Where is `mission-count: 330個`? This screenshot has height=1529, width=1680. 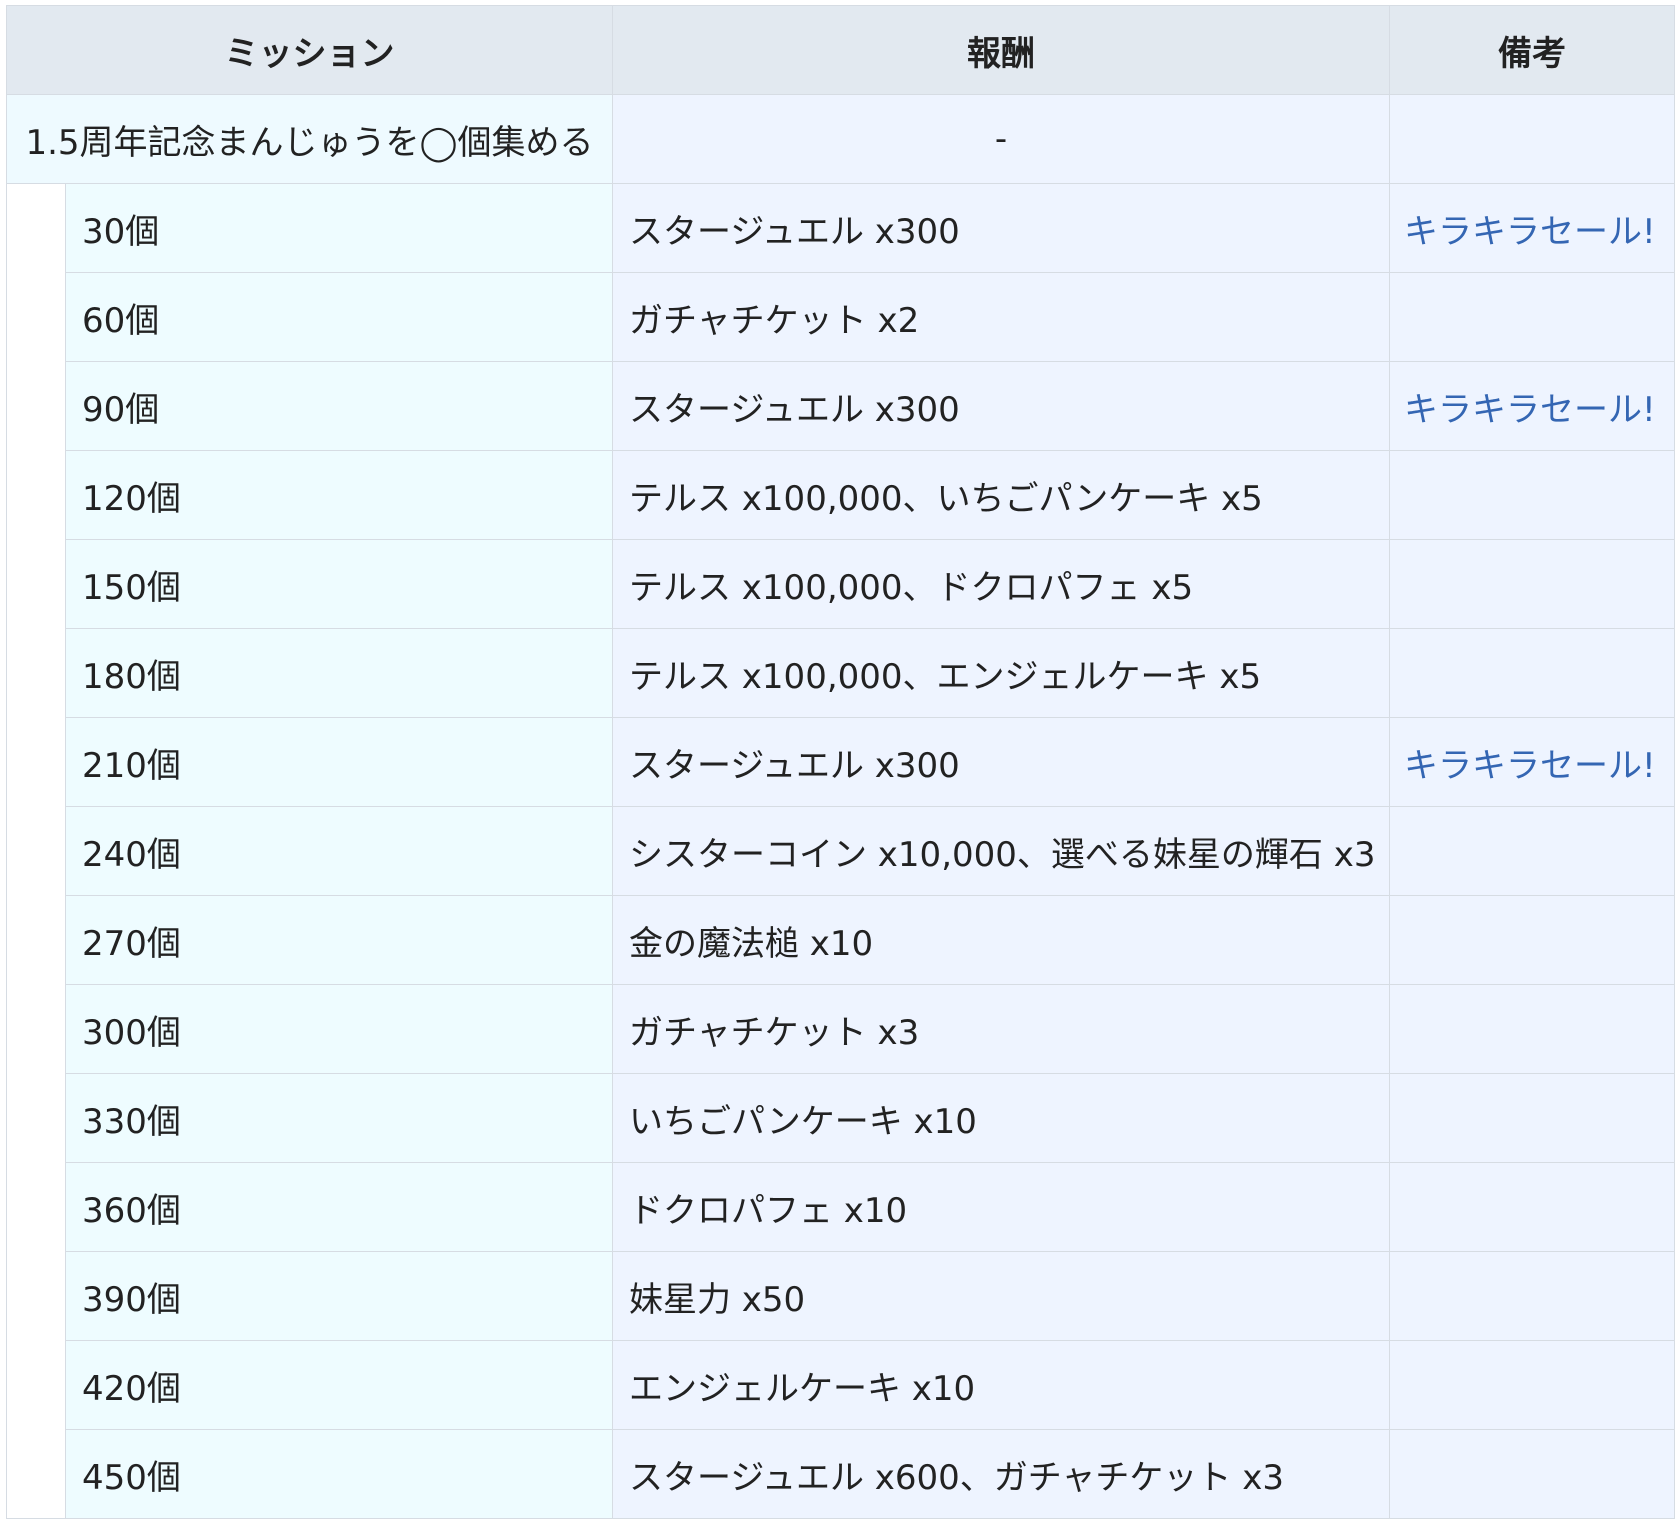 mission-count: 330個 is located at coordinates (339, 1118).